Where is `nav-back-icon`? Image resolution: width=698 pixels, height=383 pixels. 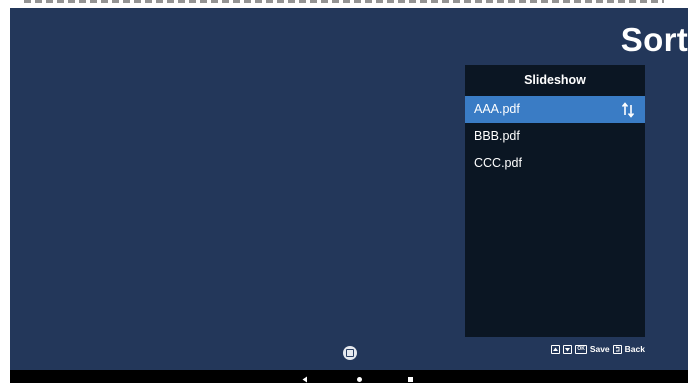
nav-back-icon is located at coordinates (305, 379).